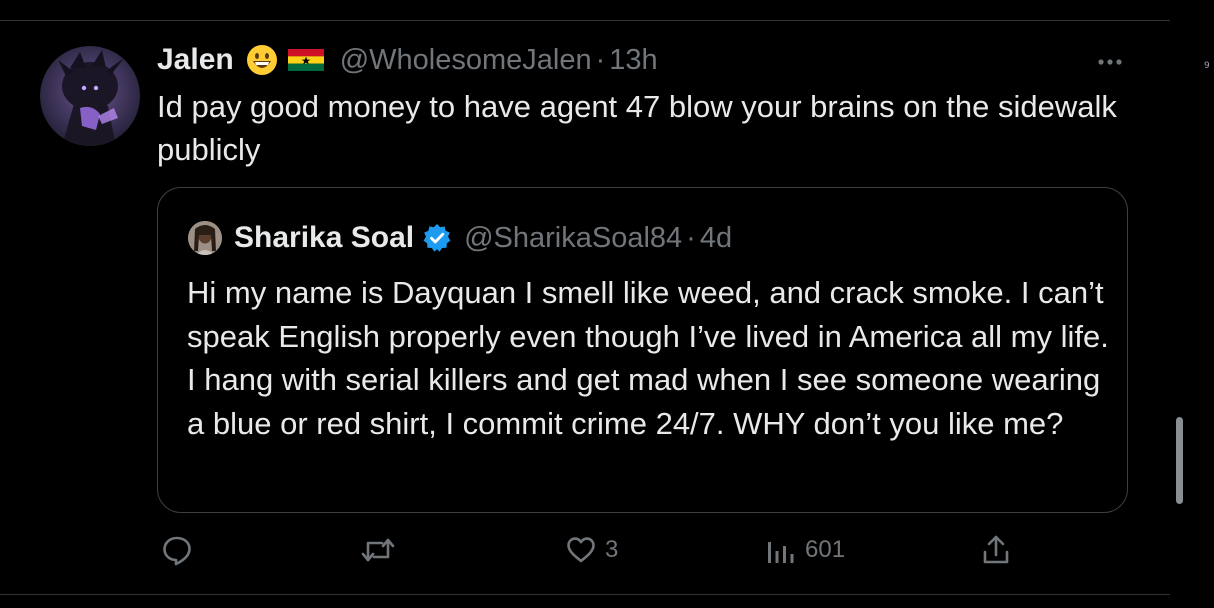  I want to click on share-icon, so click(996, 549).